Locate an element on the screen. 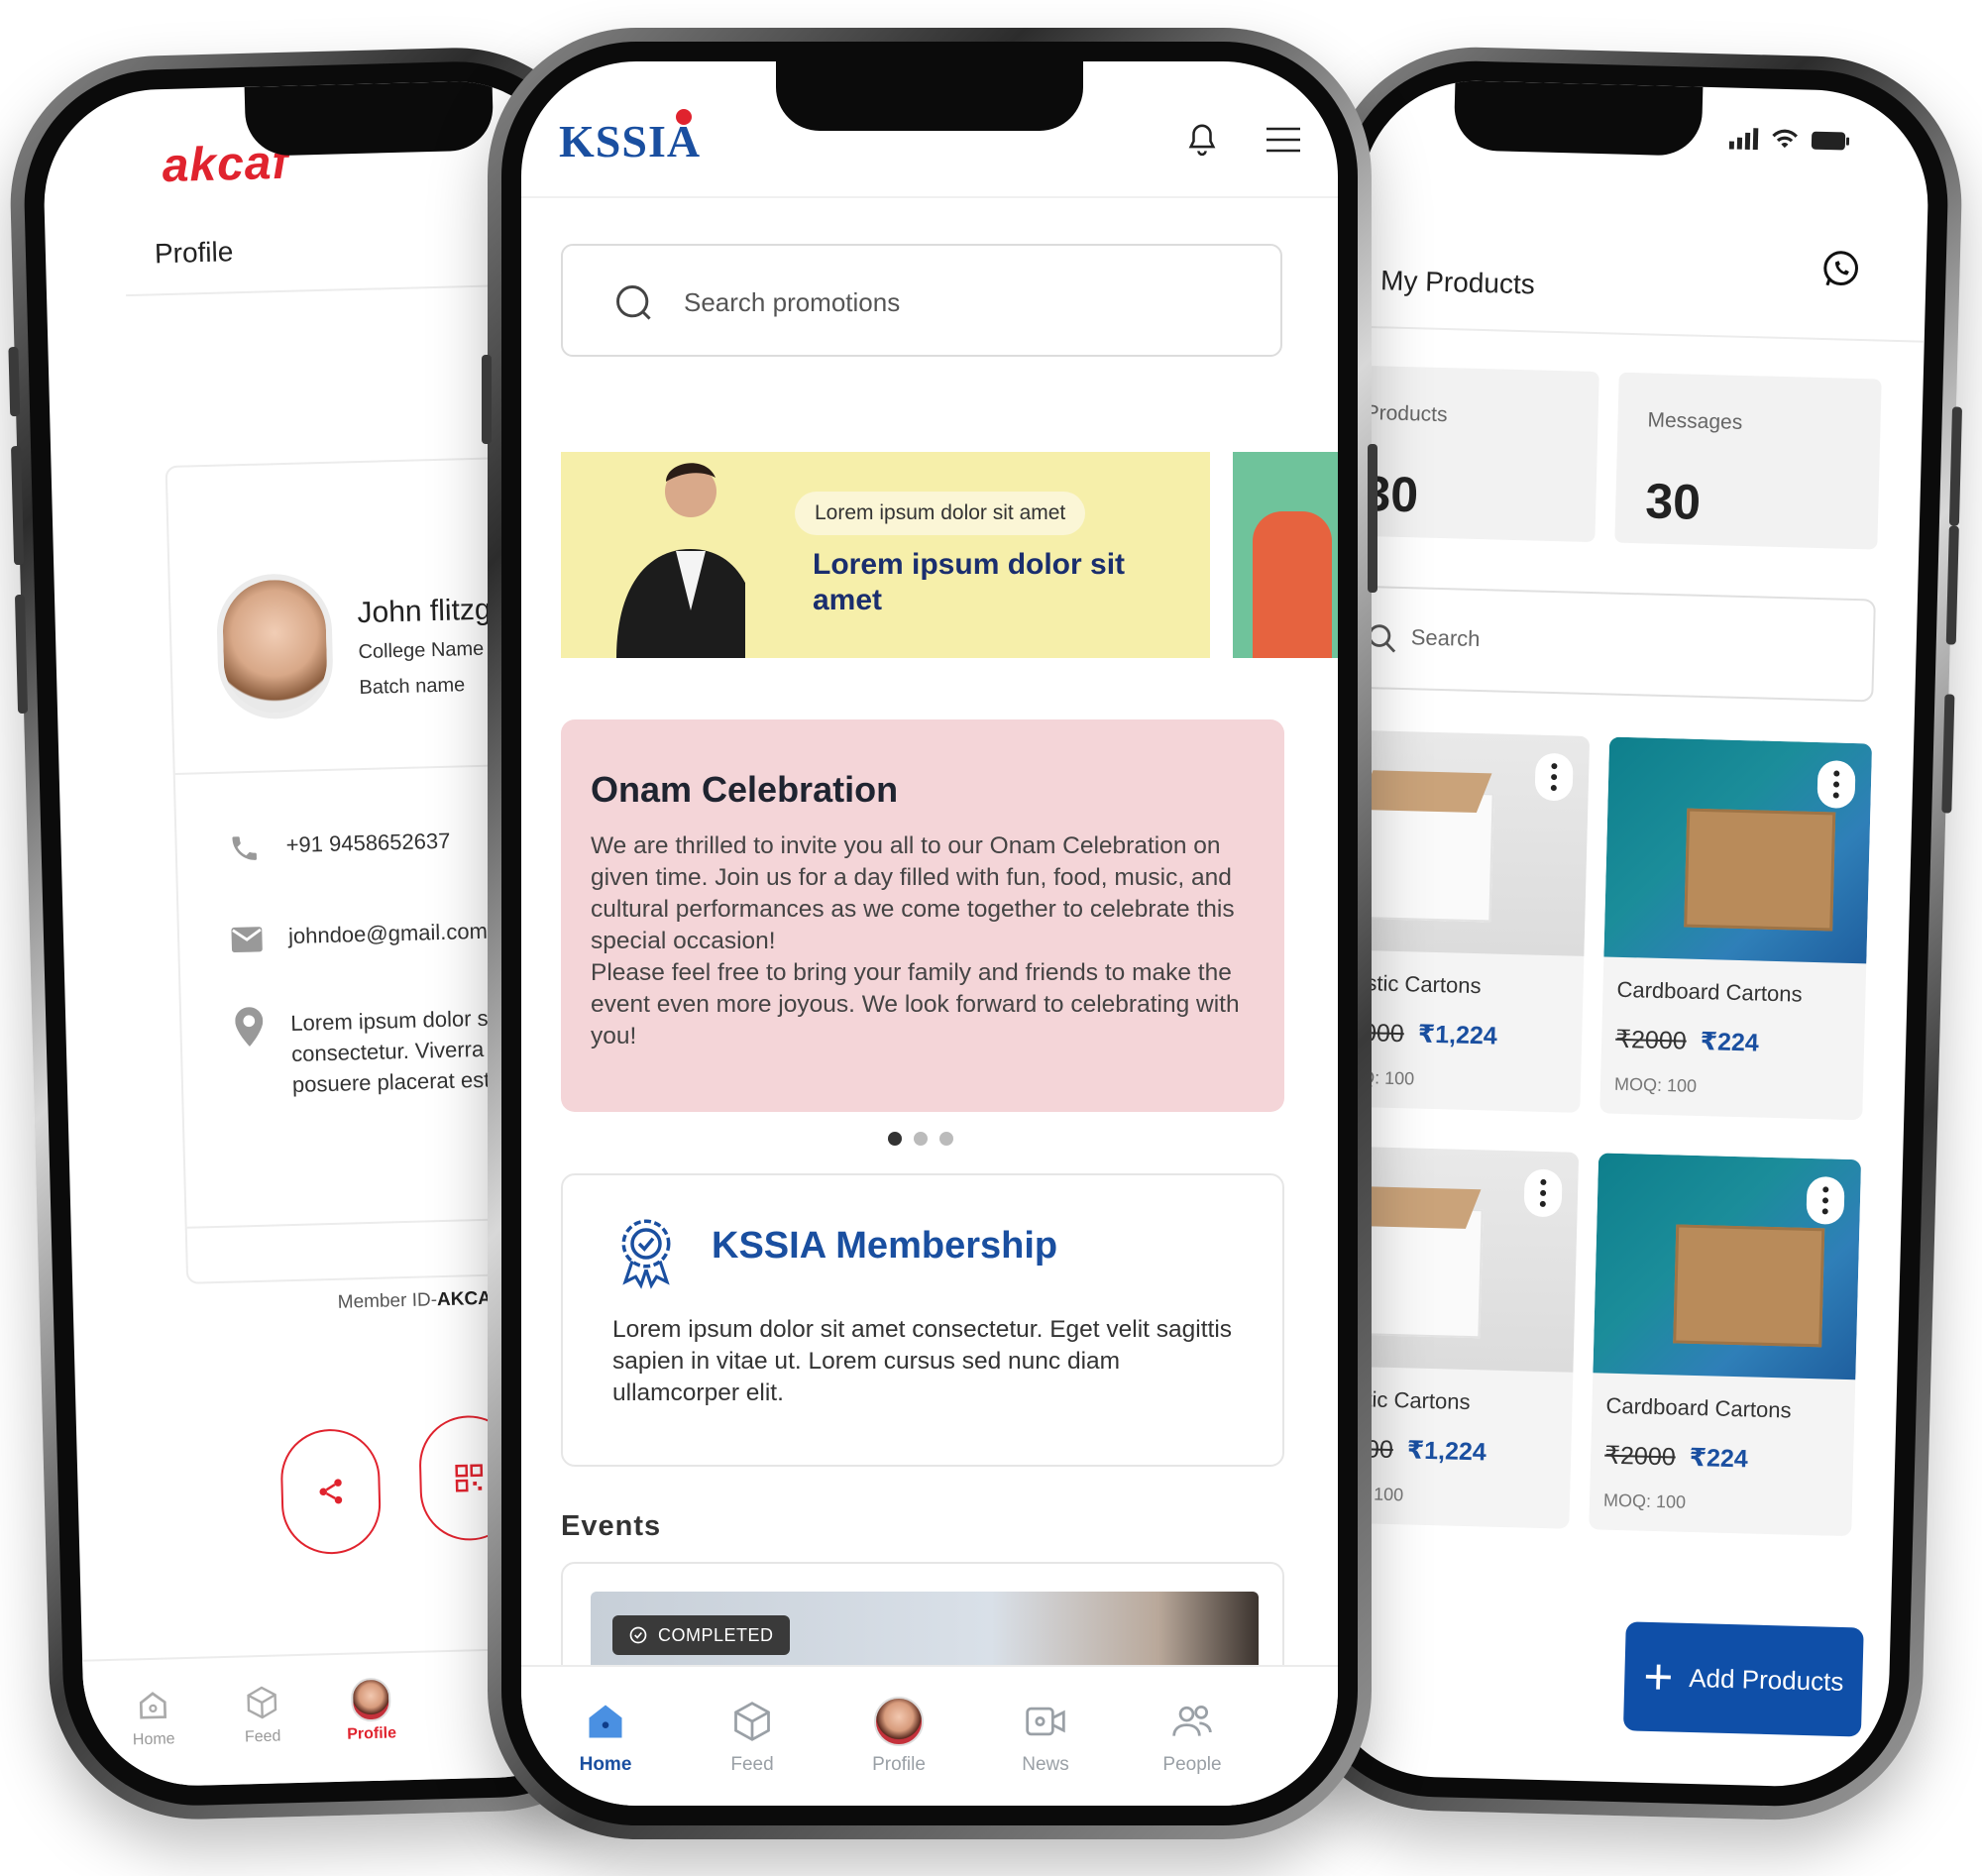 This screenshot has width=1982, height=1876. search-input: Search promotions is located at coordinates (921, 300).